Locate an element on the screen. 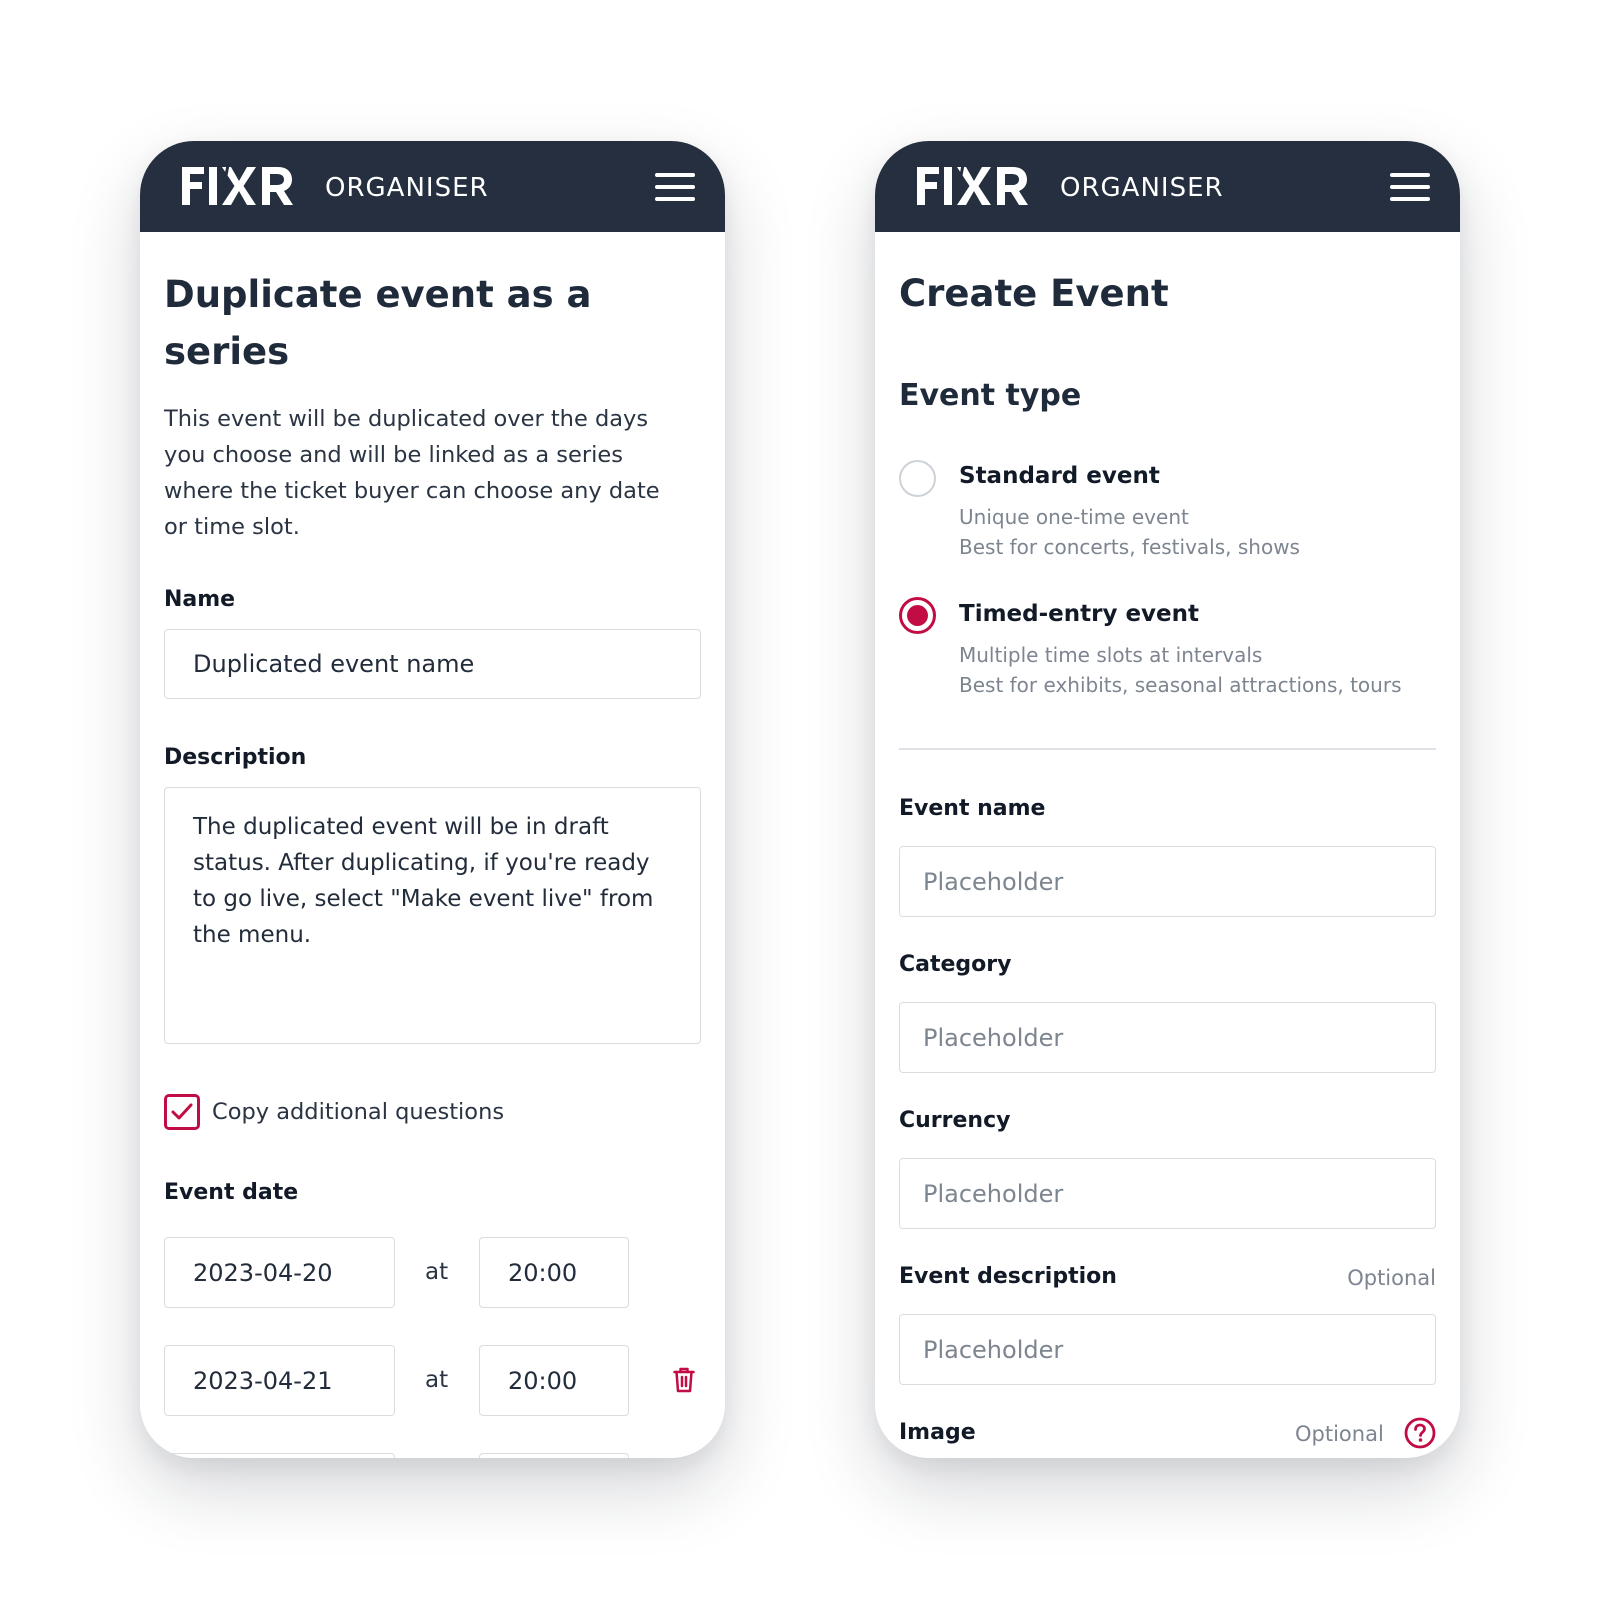 This screenshot has width=1600, height=1600. copy-questions-checkbox is located at coordinates (182, 1112).